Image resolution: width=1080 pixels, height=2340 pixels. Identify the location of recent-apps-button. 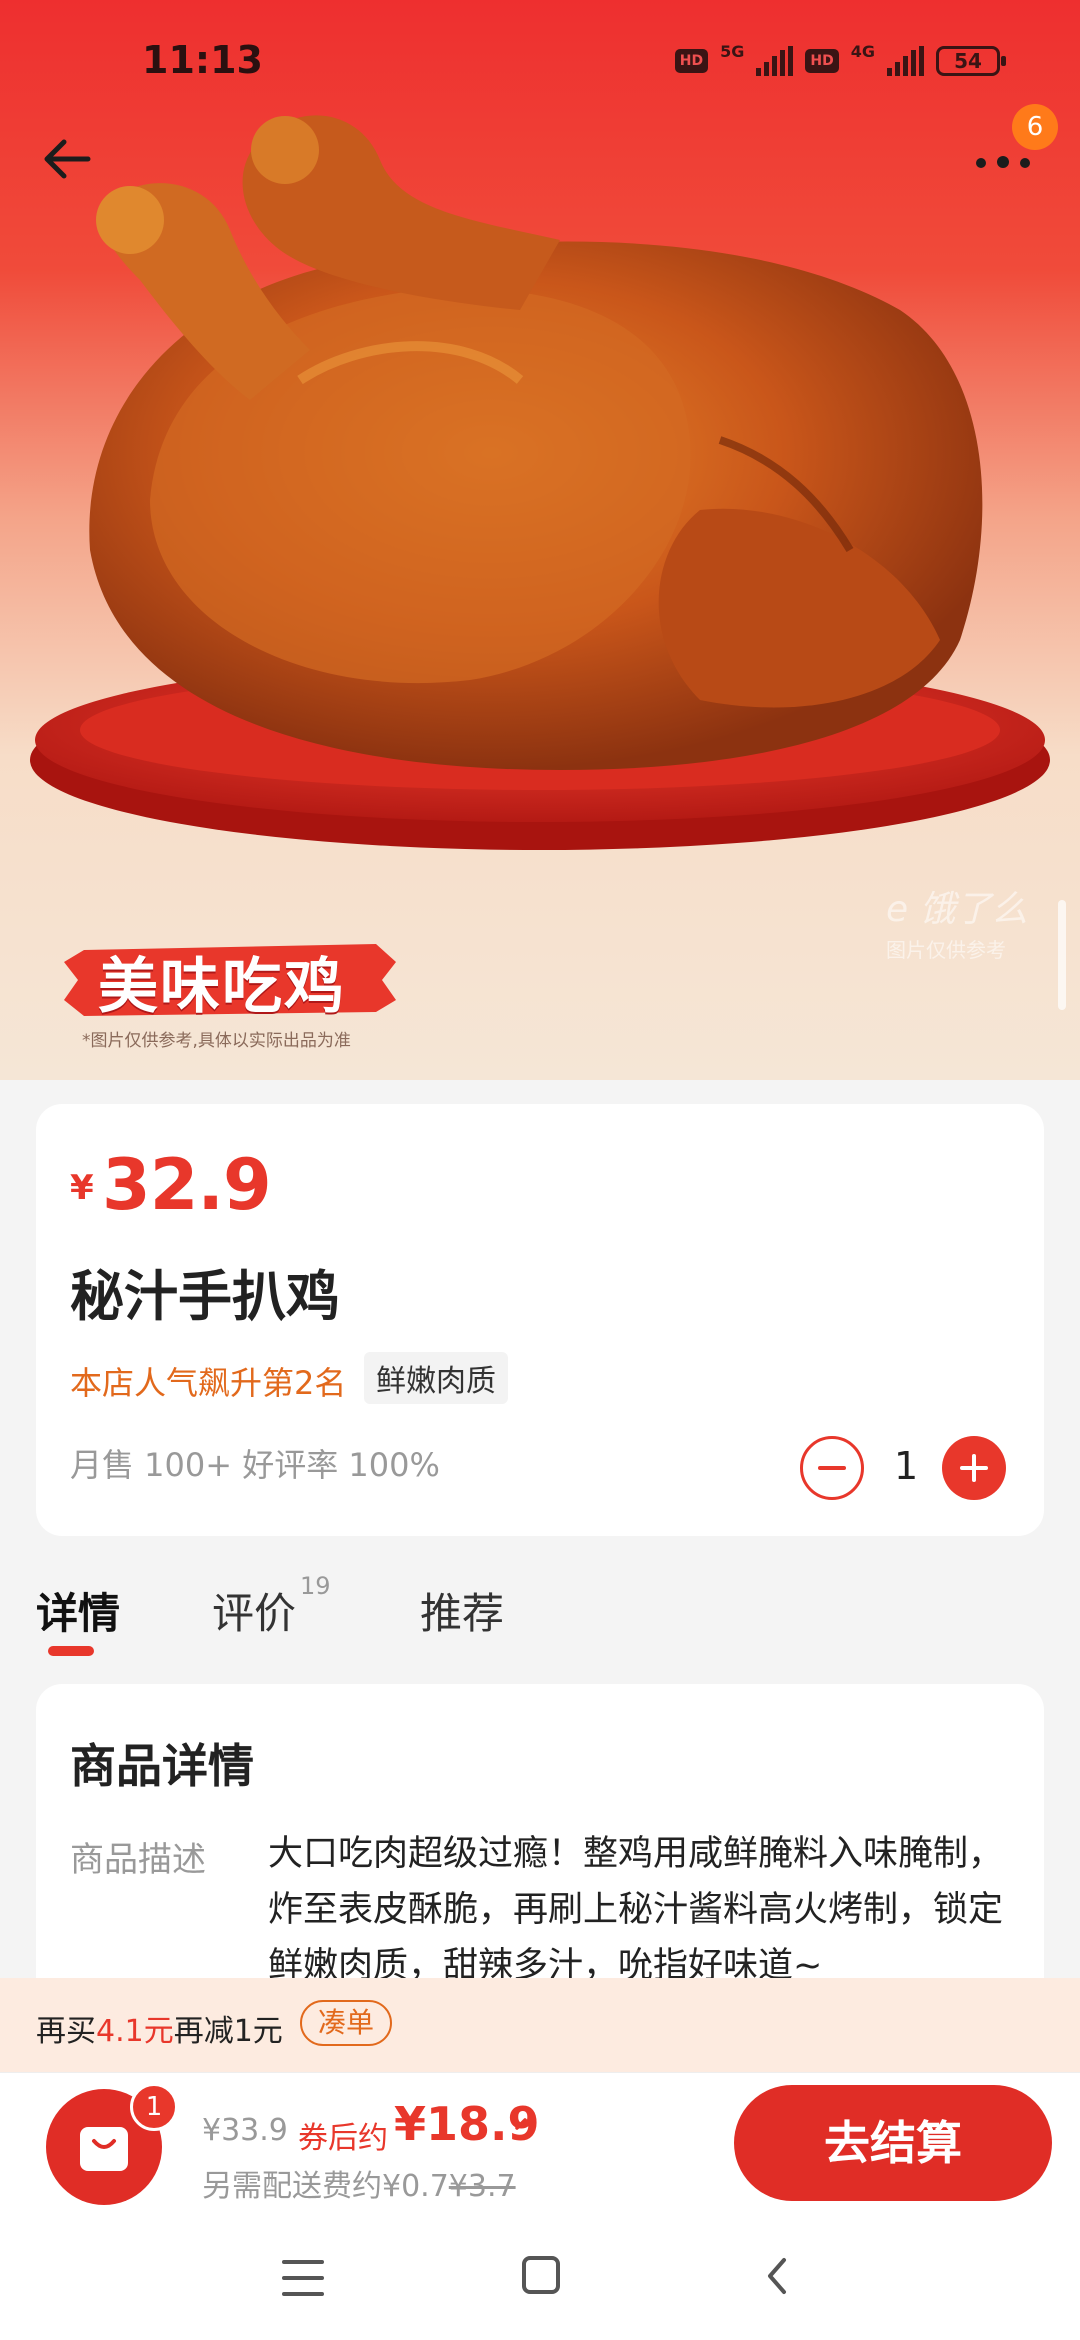
(303, 2278).